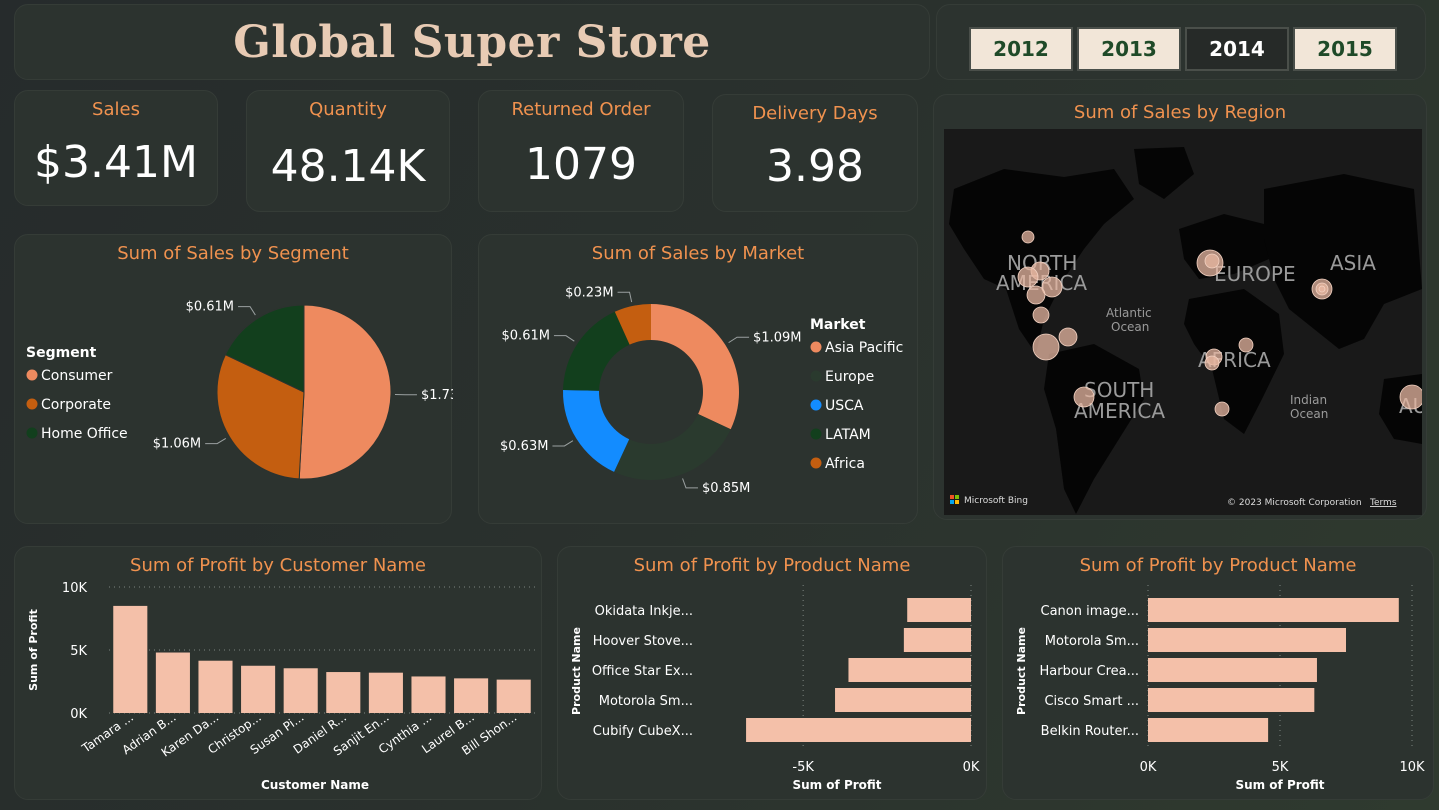  Describe the element at coordinates (838, 325) in the screenshot. I see `legend-title: Market` at that location.